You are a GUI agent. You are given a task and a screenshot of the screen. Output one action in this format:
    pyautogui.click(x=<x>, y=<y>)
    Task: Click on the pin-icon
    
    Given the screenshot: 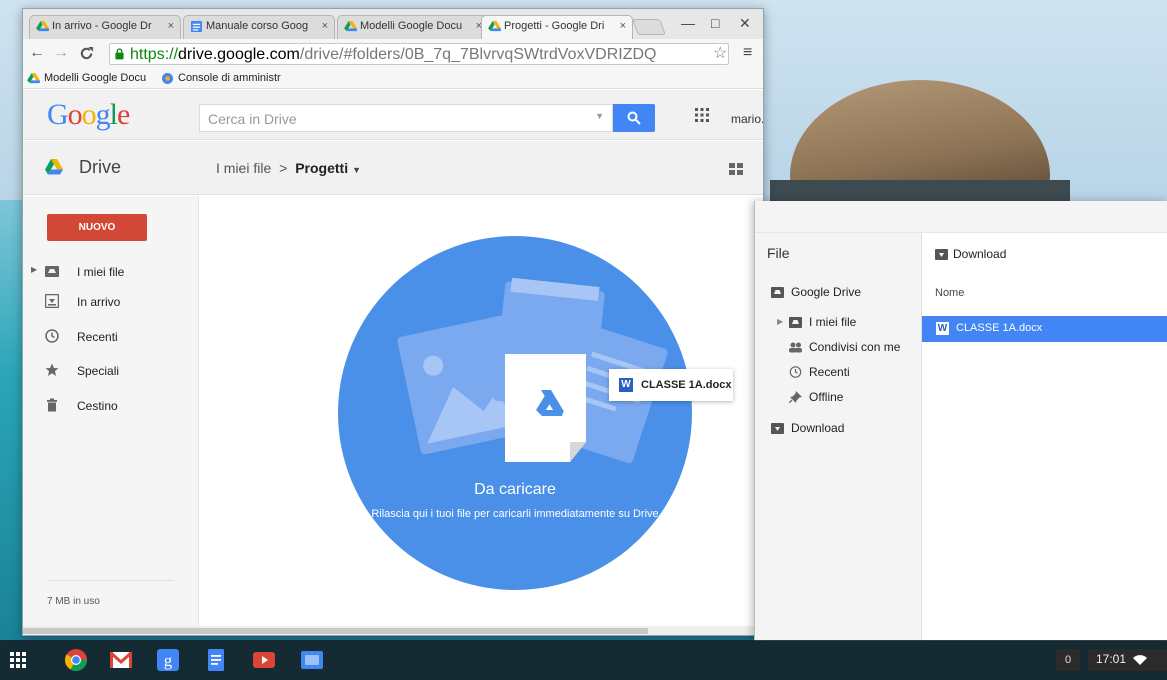 What is the action you would take?
    pyautogui.click(x=795, y=397)
    